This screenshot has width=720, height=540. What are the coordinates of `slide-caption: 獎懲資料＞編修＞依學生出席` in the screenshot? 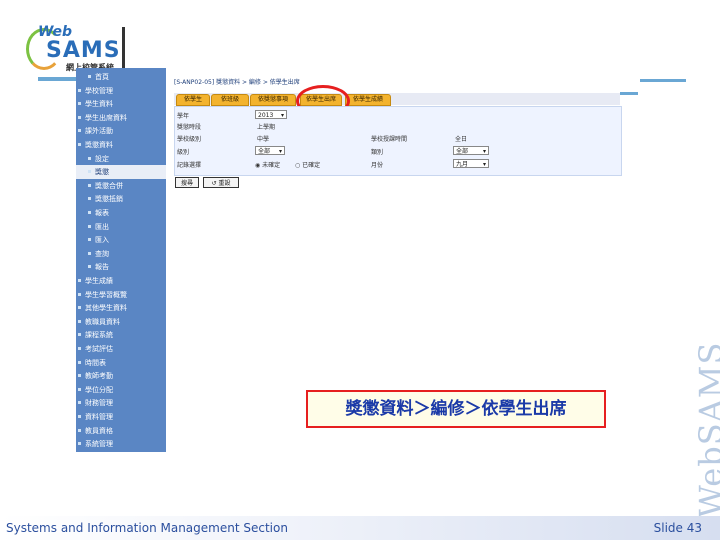 It's located at (456, 409).